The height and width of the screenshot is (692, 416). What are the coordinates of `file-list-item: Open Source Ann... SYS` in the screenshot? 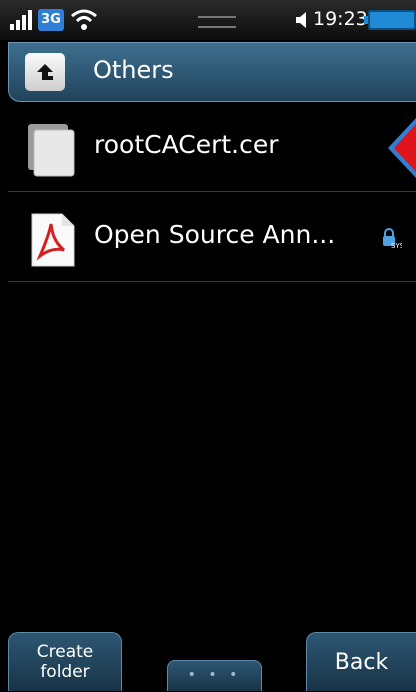 It's located at (212, 238).